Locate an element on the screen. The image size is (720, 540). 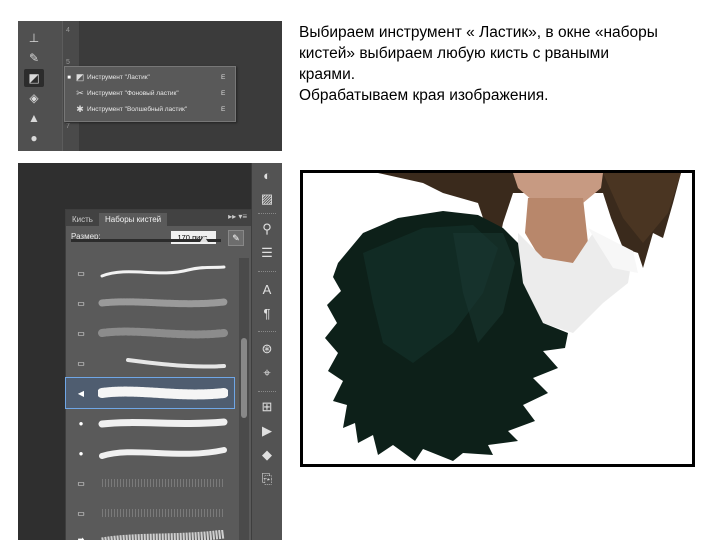
blur-tool-icon: ▲ is located at coordinates (34, 118).